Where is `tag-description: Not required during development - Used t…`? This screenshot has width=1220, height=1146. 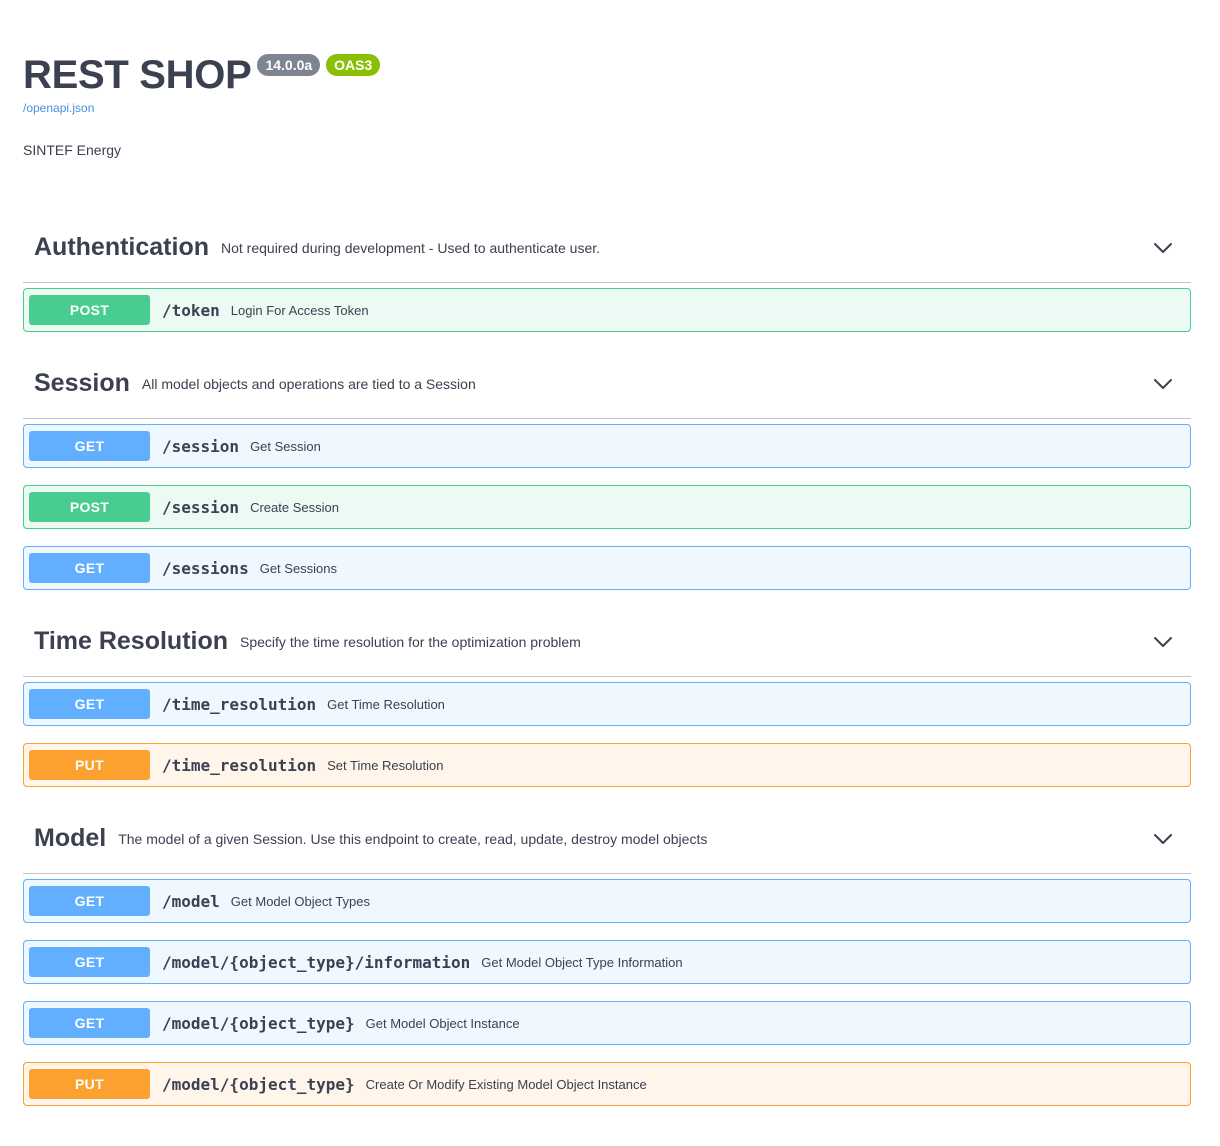 tag-description: Not required during development - Used t… is located at coordinates (411, 247).